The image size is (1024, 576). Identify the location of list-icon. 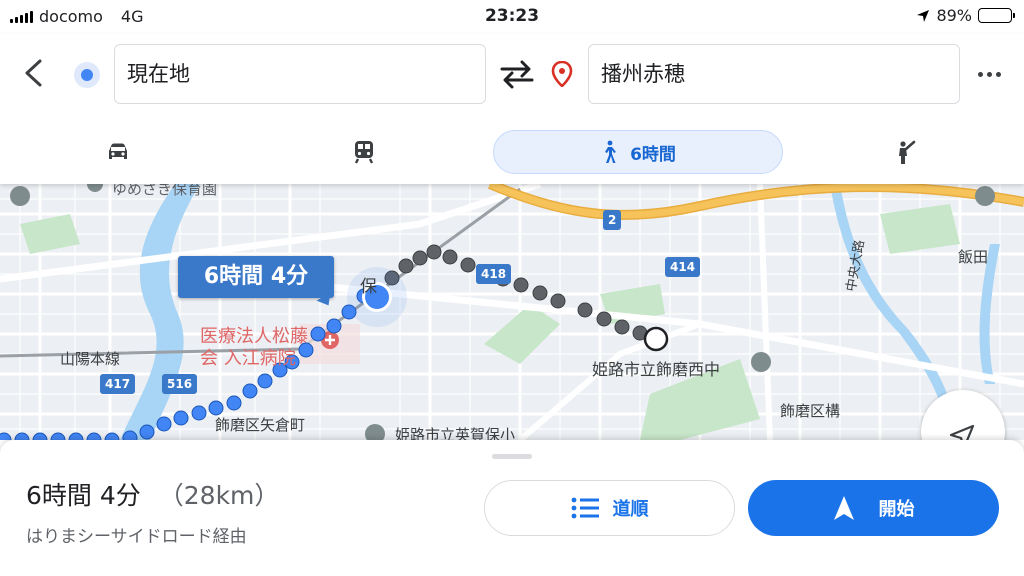
(585, 508).